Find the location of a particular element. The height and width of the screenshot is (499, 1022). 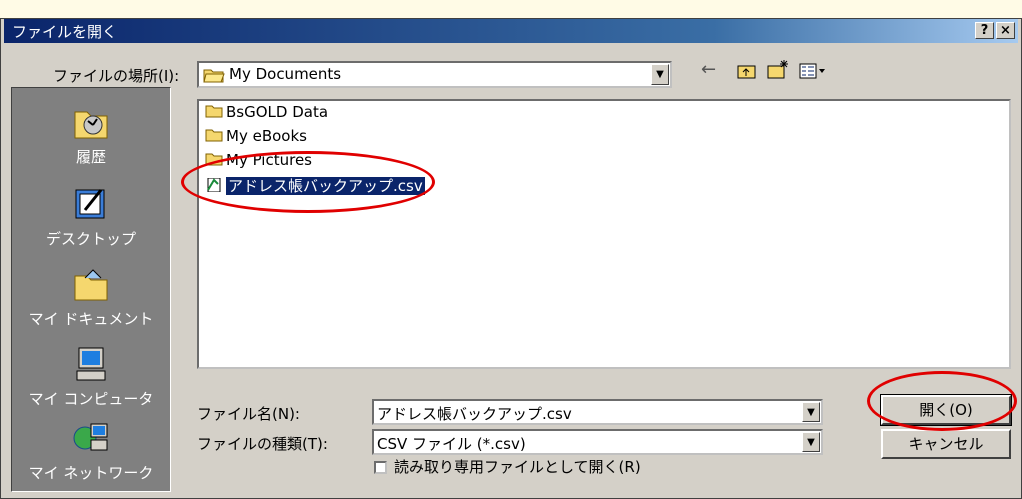

filename-label: ファイル名(N): is located at coordinates (248, 414).